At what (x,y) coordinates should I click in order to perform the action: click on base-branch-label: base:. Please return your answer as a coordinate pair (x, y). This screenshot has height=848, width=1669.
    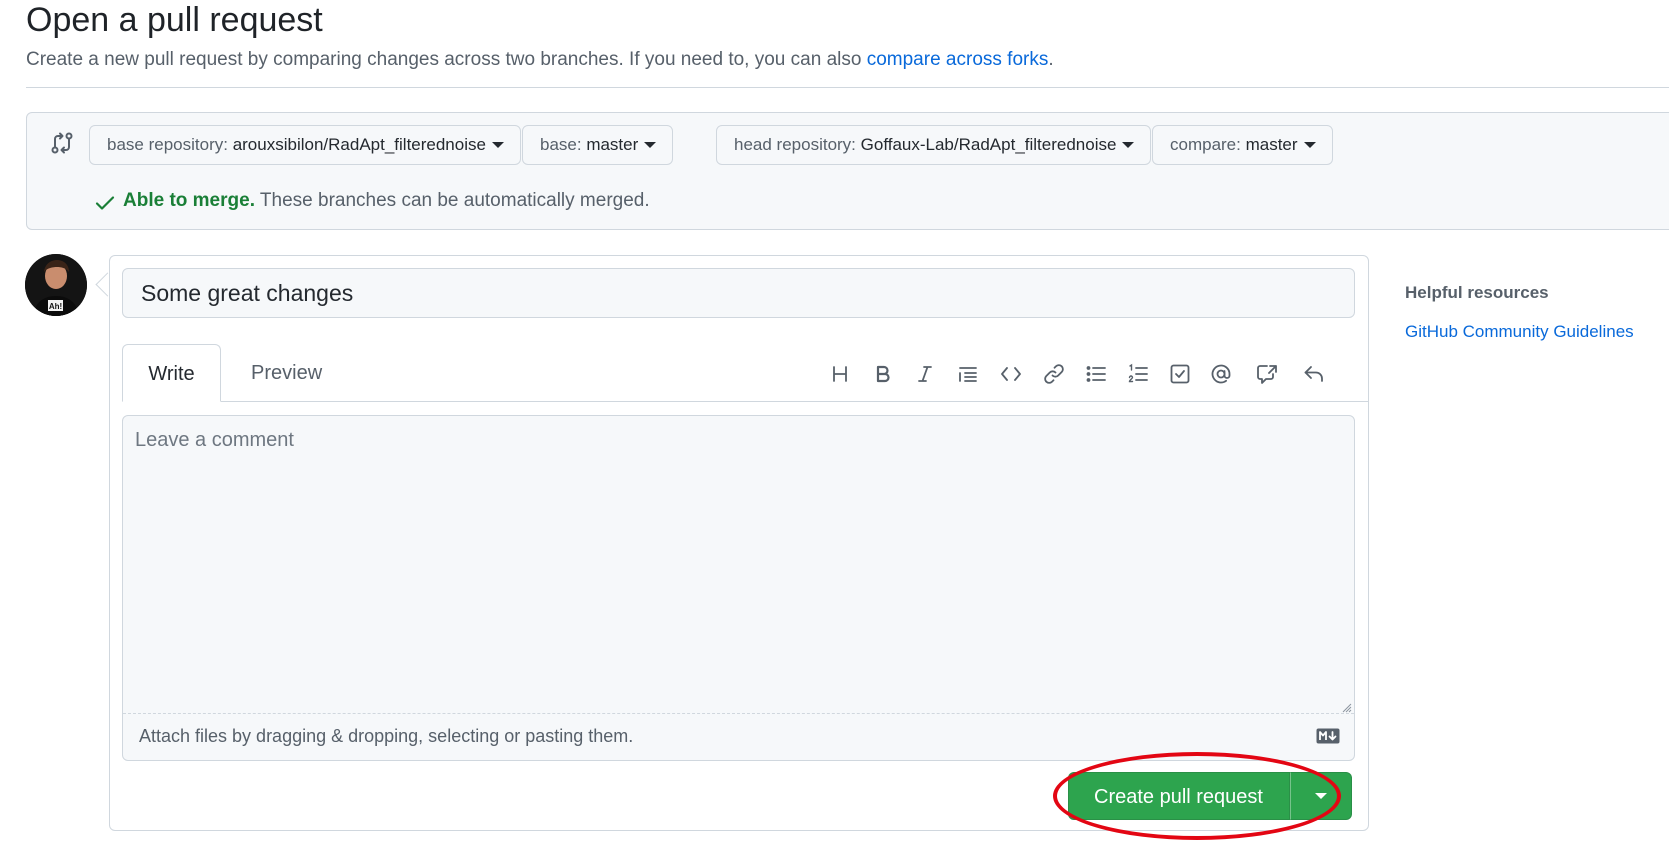
    Looking at the image, I should click on (563, 144).